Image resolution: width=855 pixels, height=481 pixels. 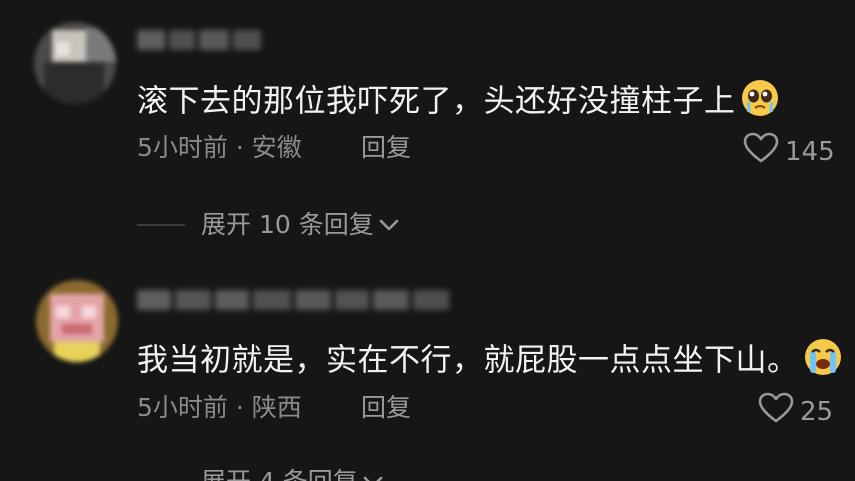 What do you see at coordinates (776, 412) in the screenshot?
I see `heart-icon` at bounding box center [776, 412].